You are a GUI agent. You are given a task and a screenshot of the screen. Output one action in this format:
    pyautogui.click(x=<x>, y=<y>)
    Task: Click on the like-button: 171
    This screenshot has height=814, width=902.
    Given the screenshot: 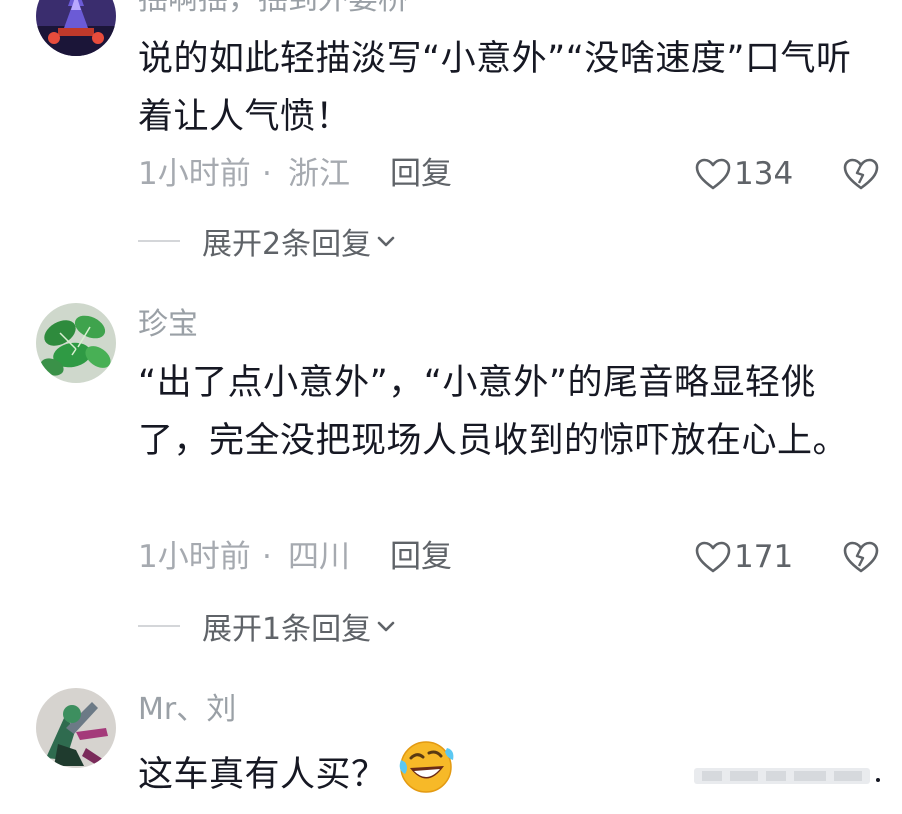 What is the action you would take?
    pyautogui.click(x=743, y=557)
    